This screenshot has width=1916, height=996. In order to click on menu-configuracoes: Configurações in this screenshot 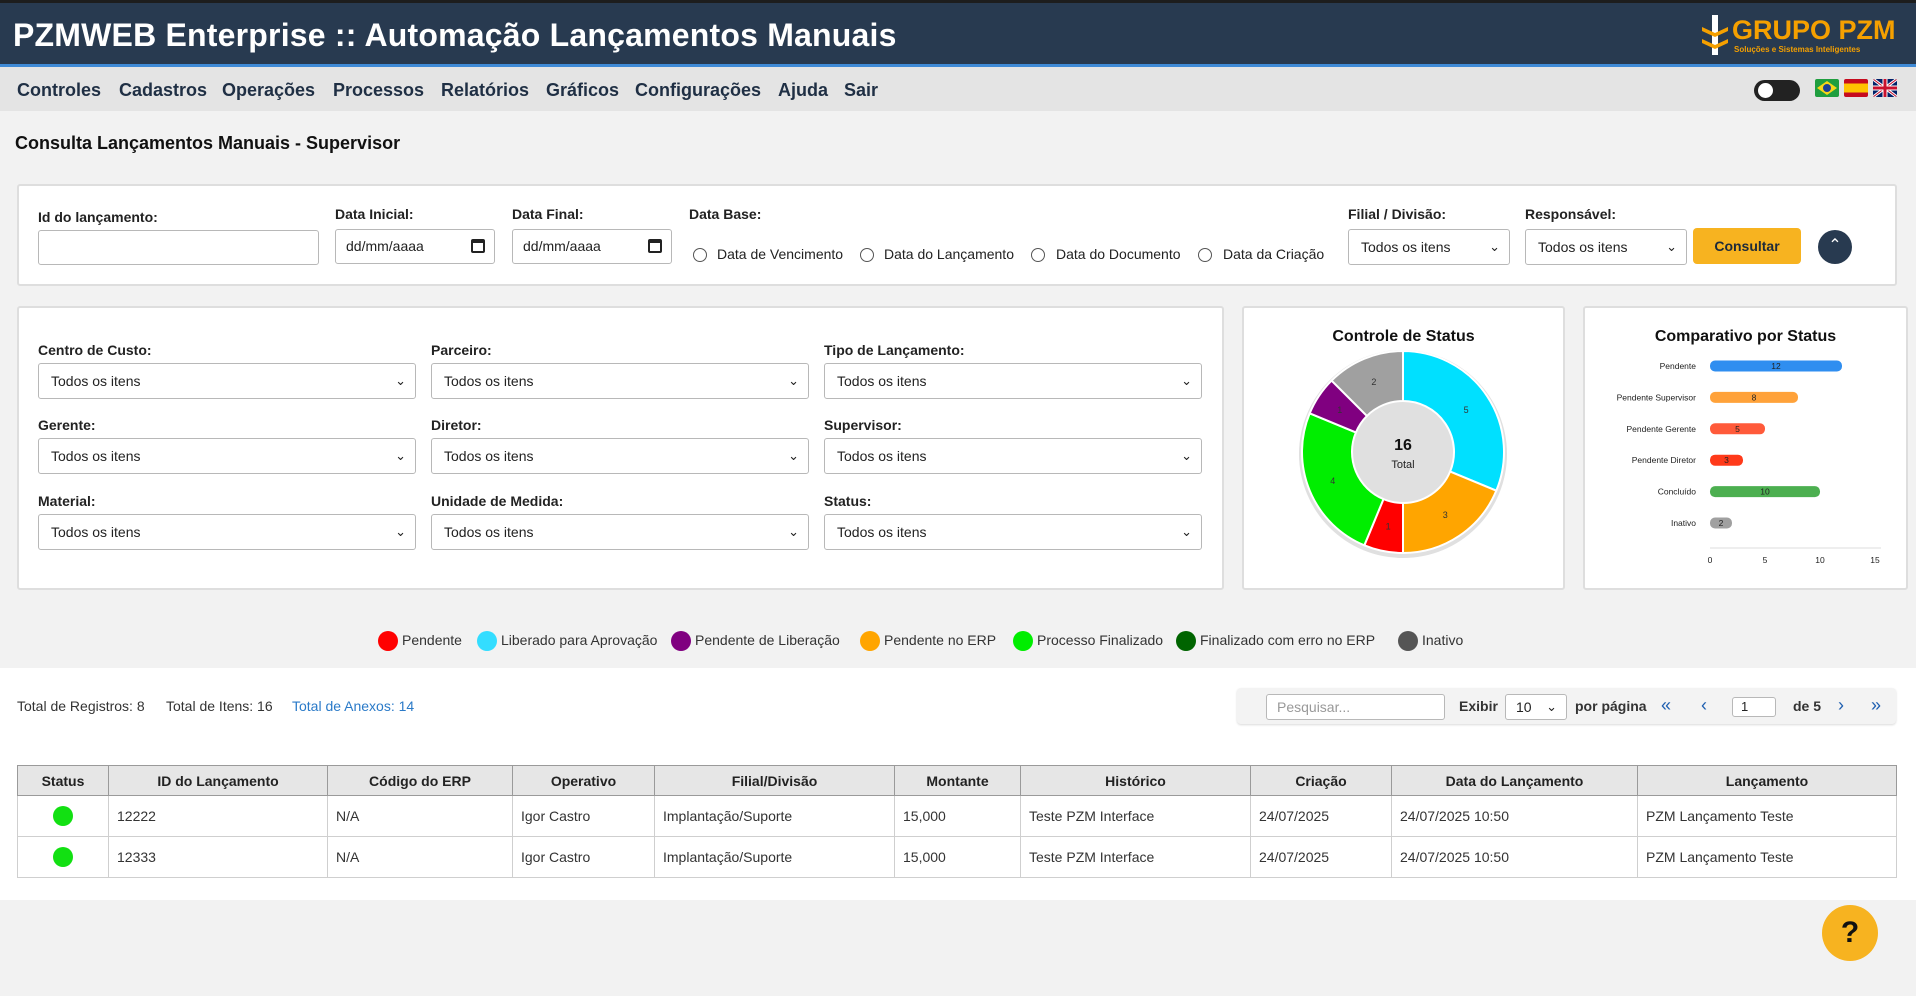, I will do `click(698, 90)`.